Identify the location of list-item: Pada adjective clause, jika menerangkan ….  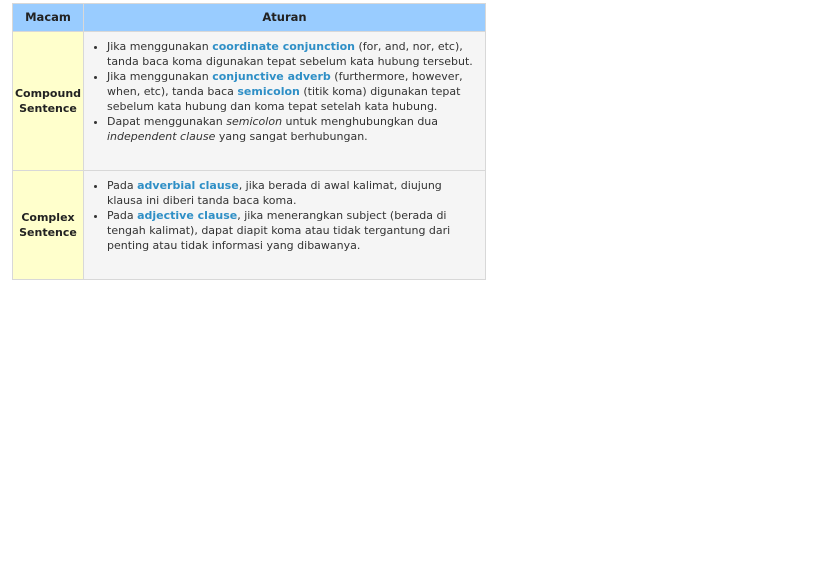
(292, 230).